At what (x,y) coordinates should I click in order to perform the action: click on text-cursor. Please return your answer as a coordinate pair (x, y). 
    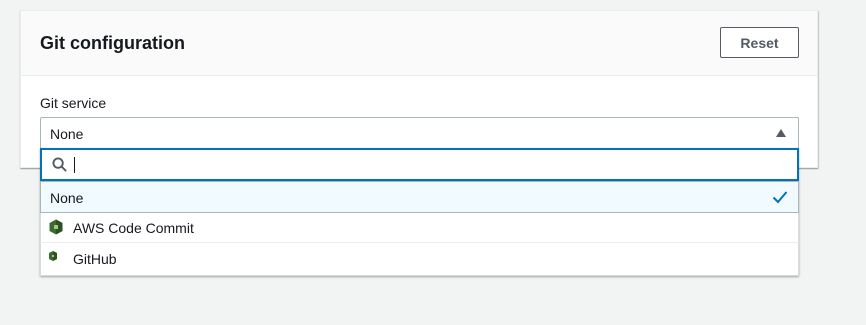
    Looking at the image, I should click on (74, 165).